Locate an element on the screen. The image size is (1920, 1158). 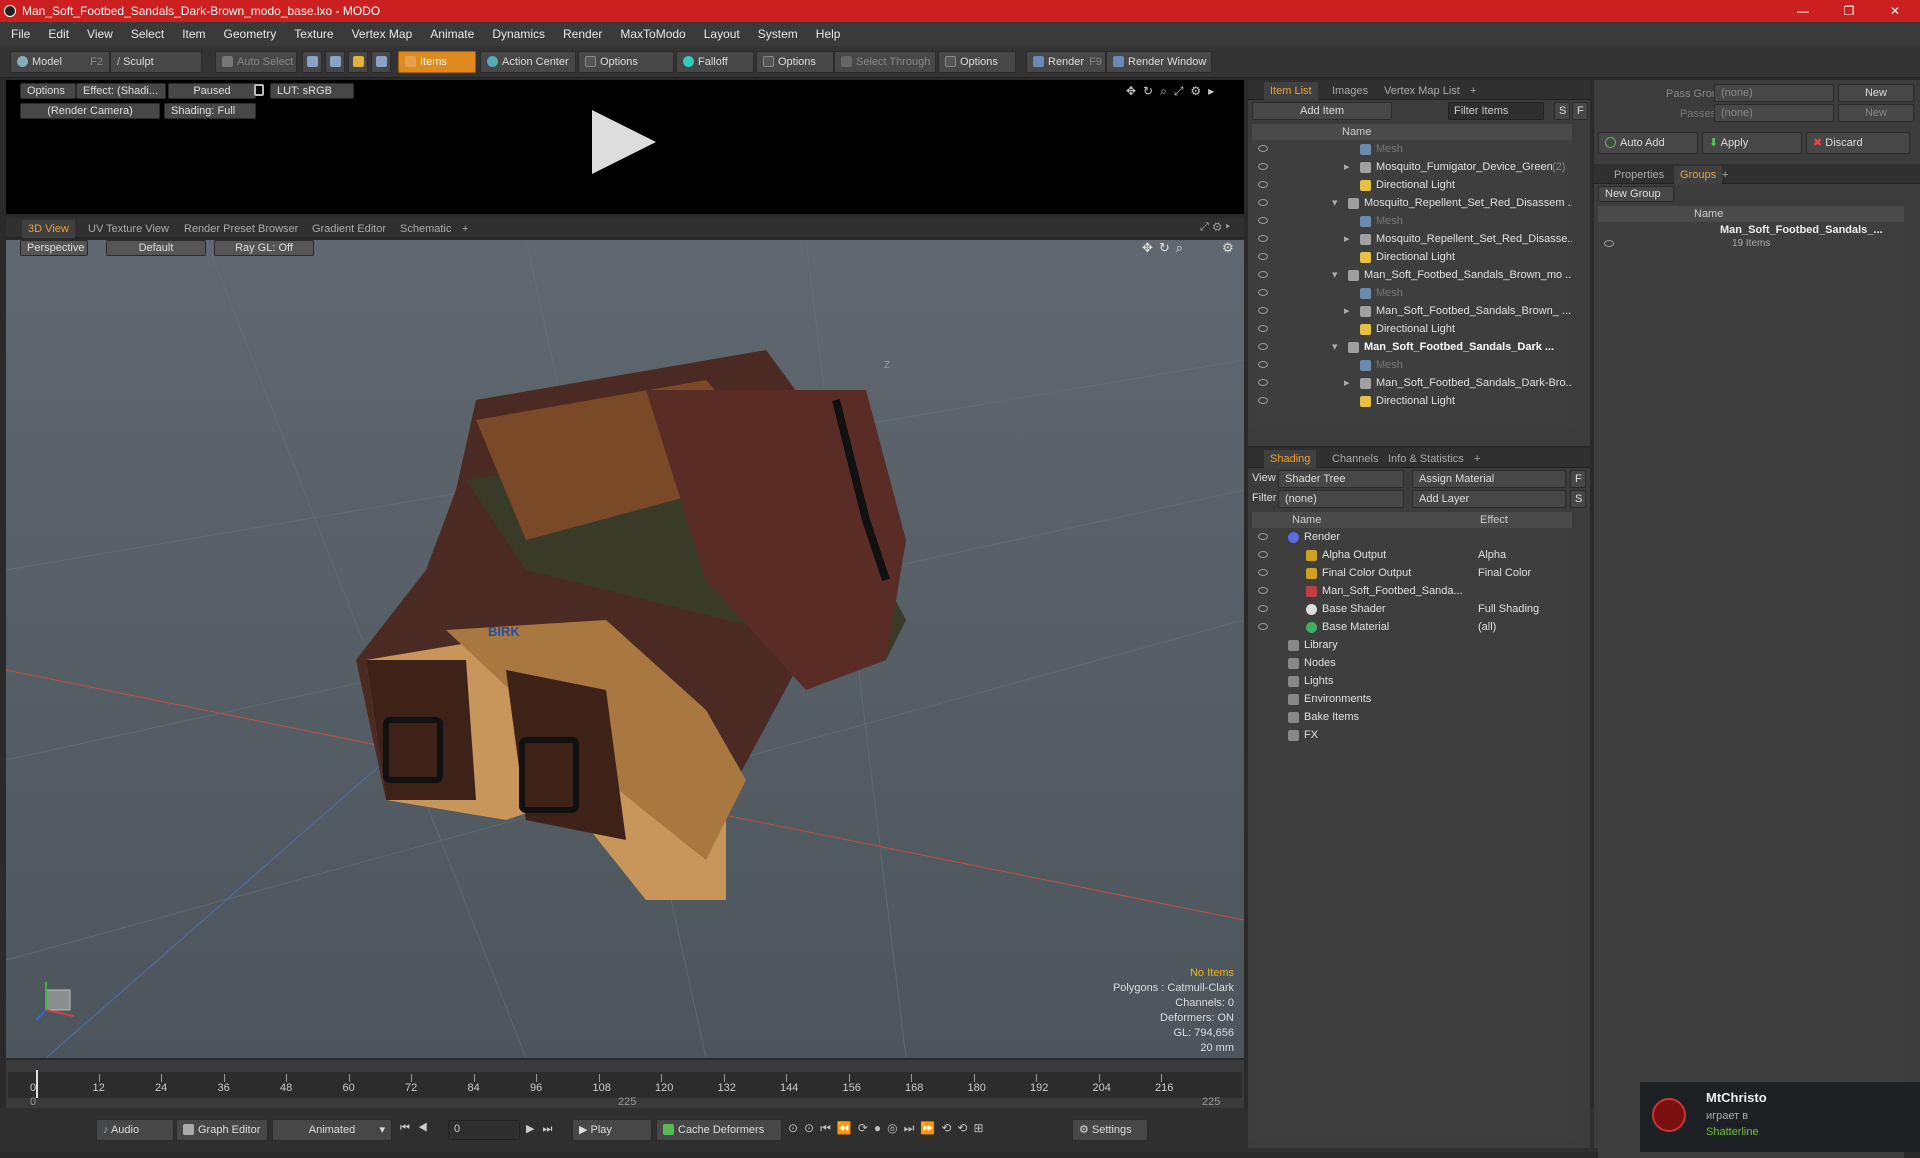
collapse-arrow-icon: ▸ is located at coordinates (1347, 167).